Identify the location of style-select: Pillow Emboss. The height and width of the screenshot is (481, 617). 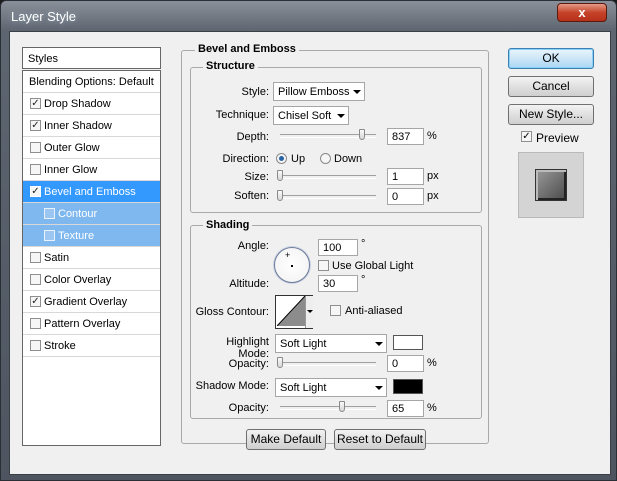
(319, 91).